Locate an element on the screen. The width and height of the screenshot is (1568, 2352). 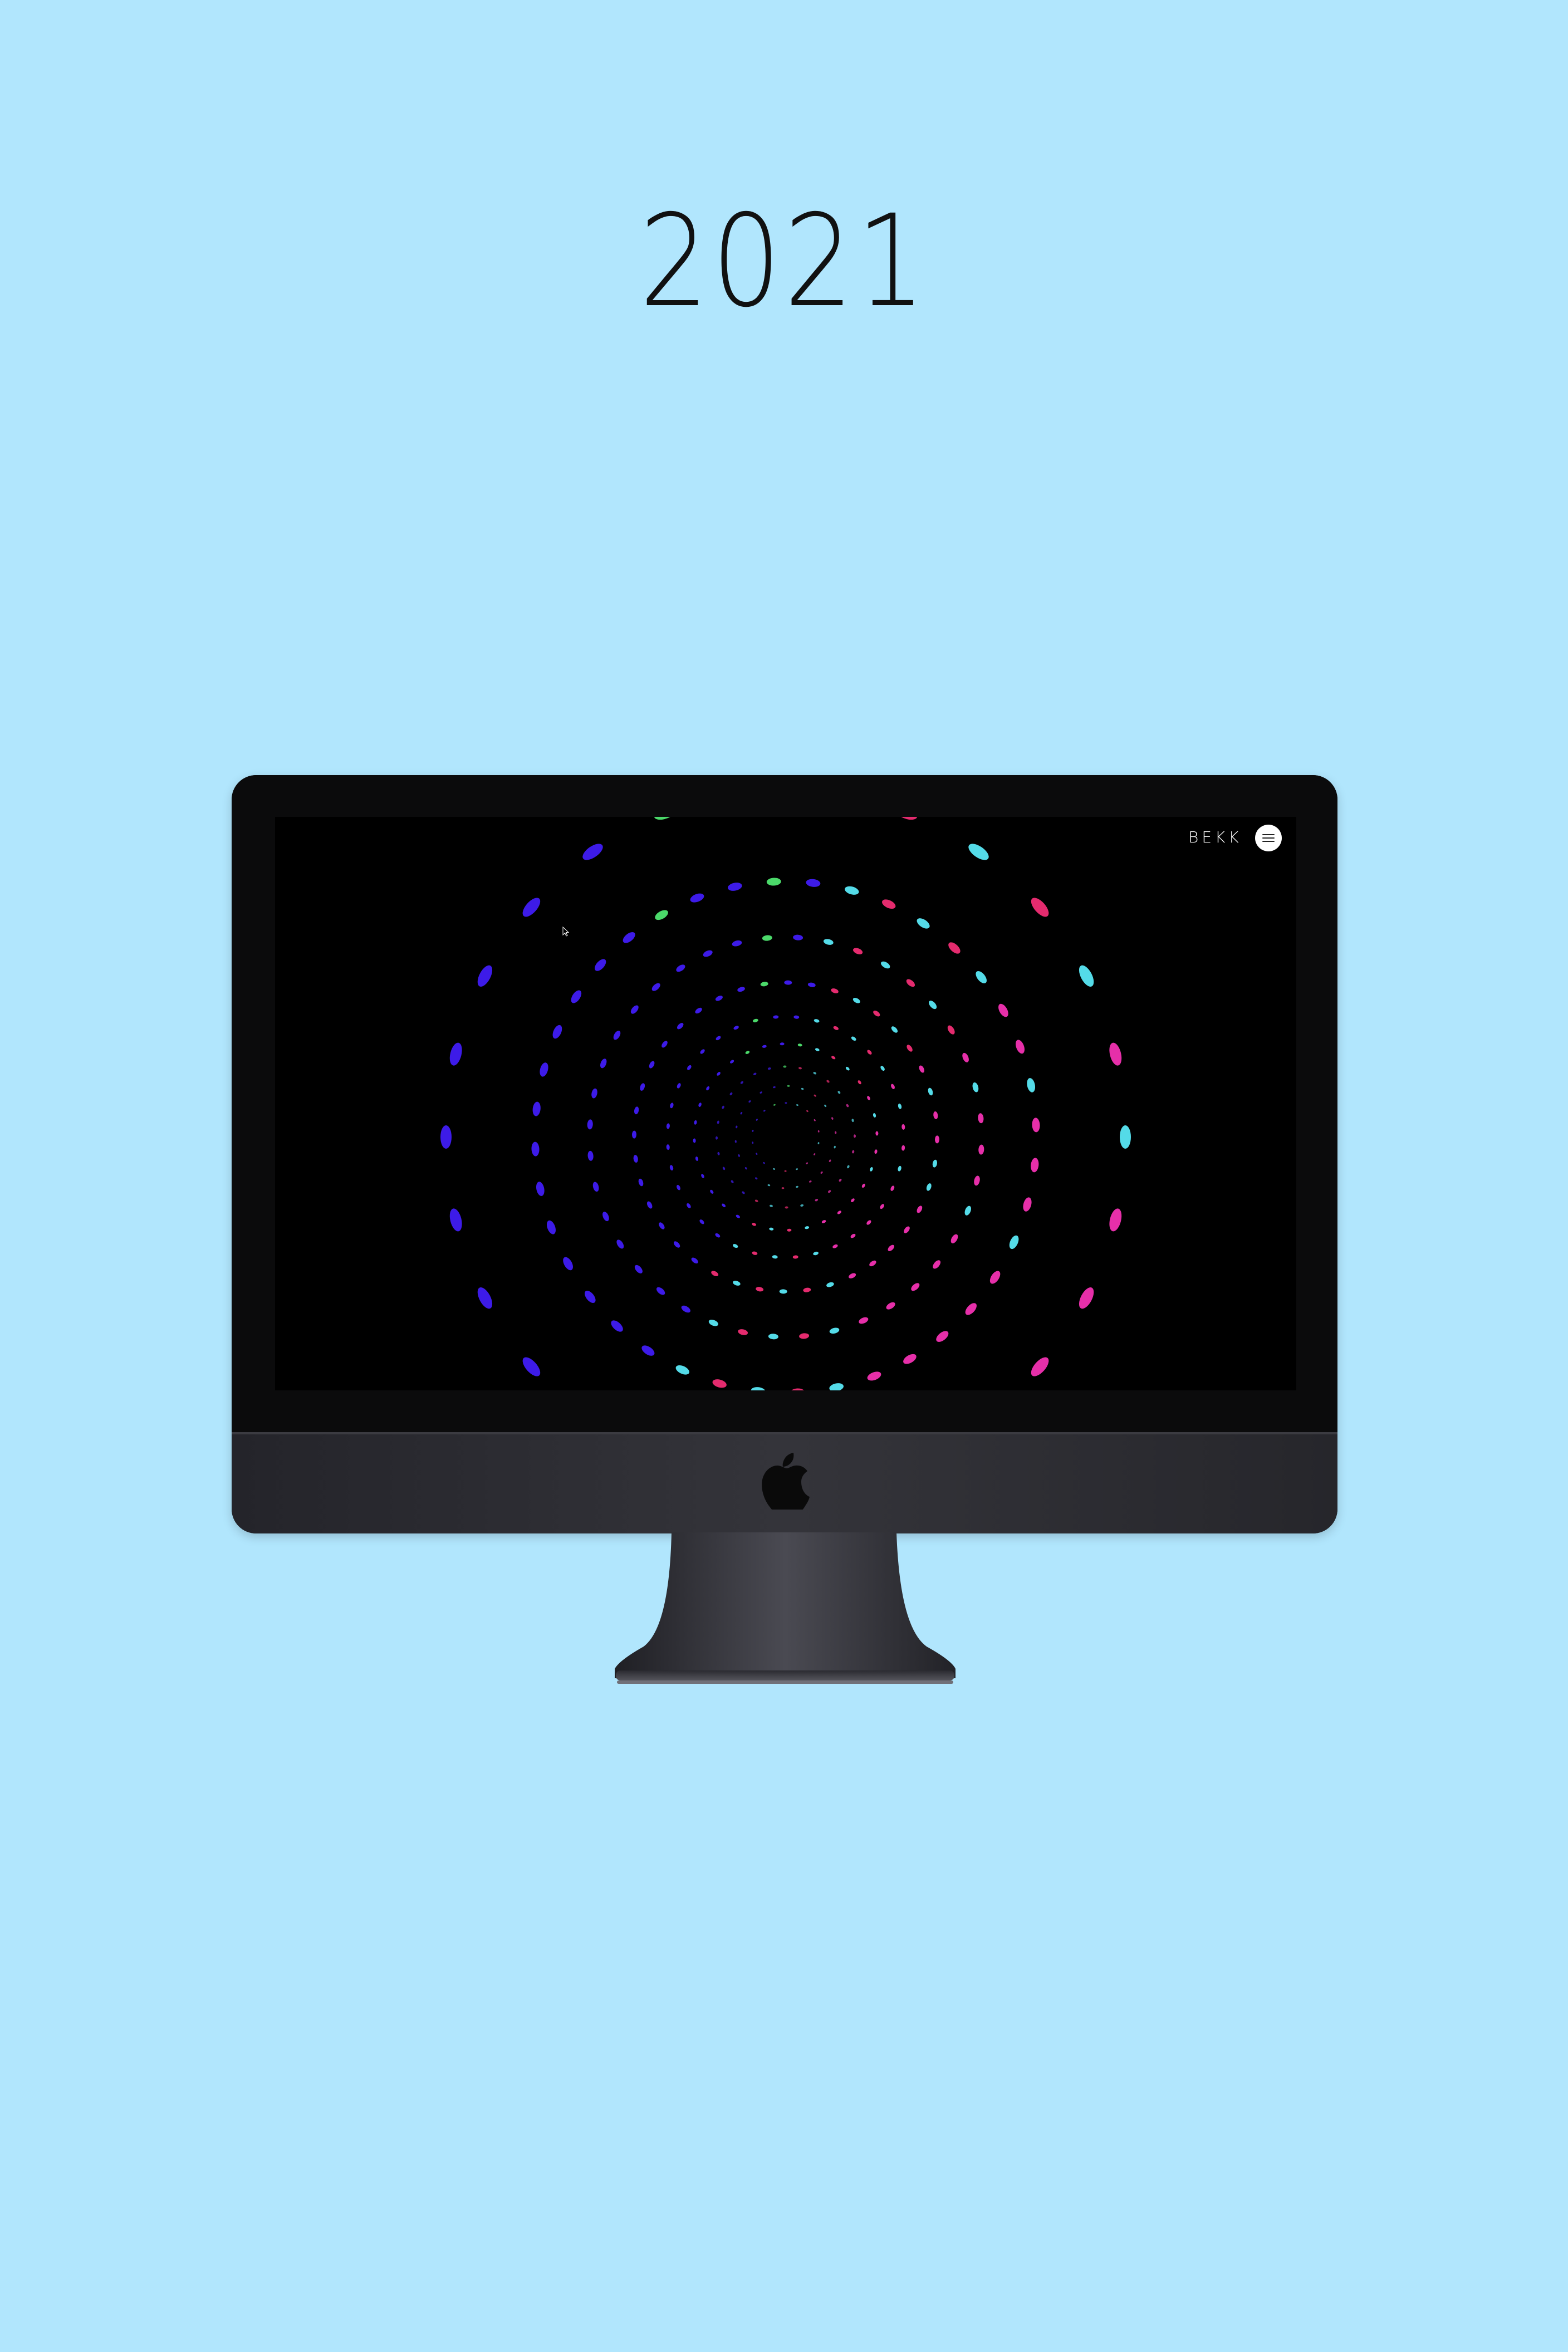
menu-button is located at coordinates (1268, 838).